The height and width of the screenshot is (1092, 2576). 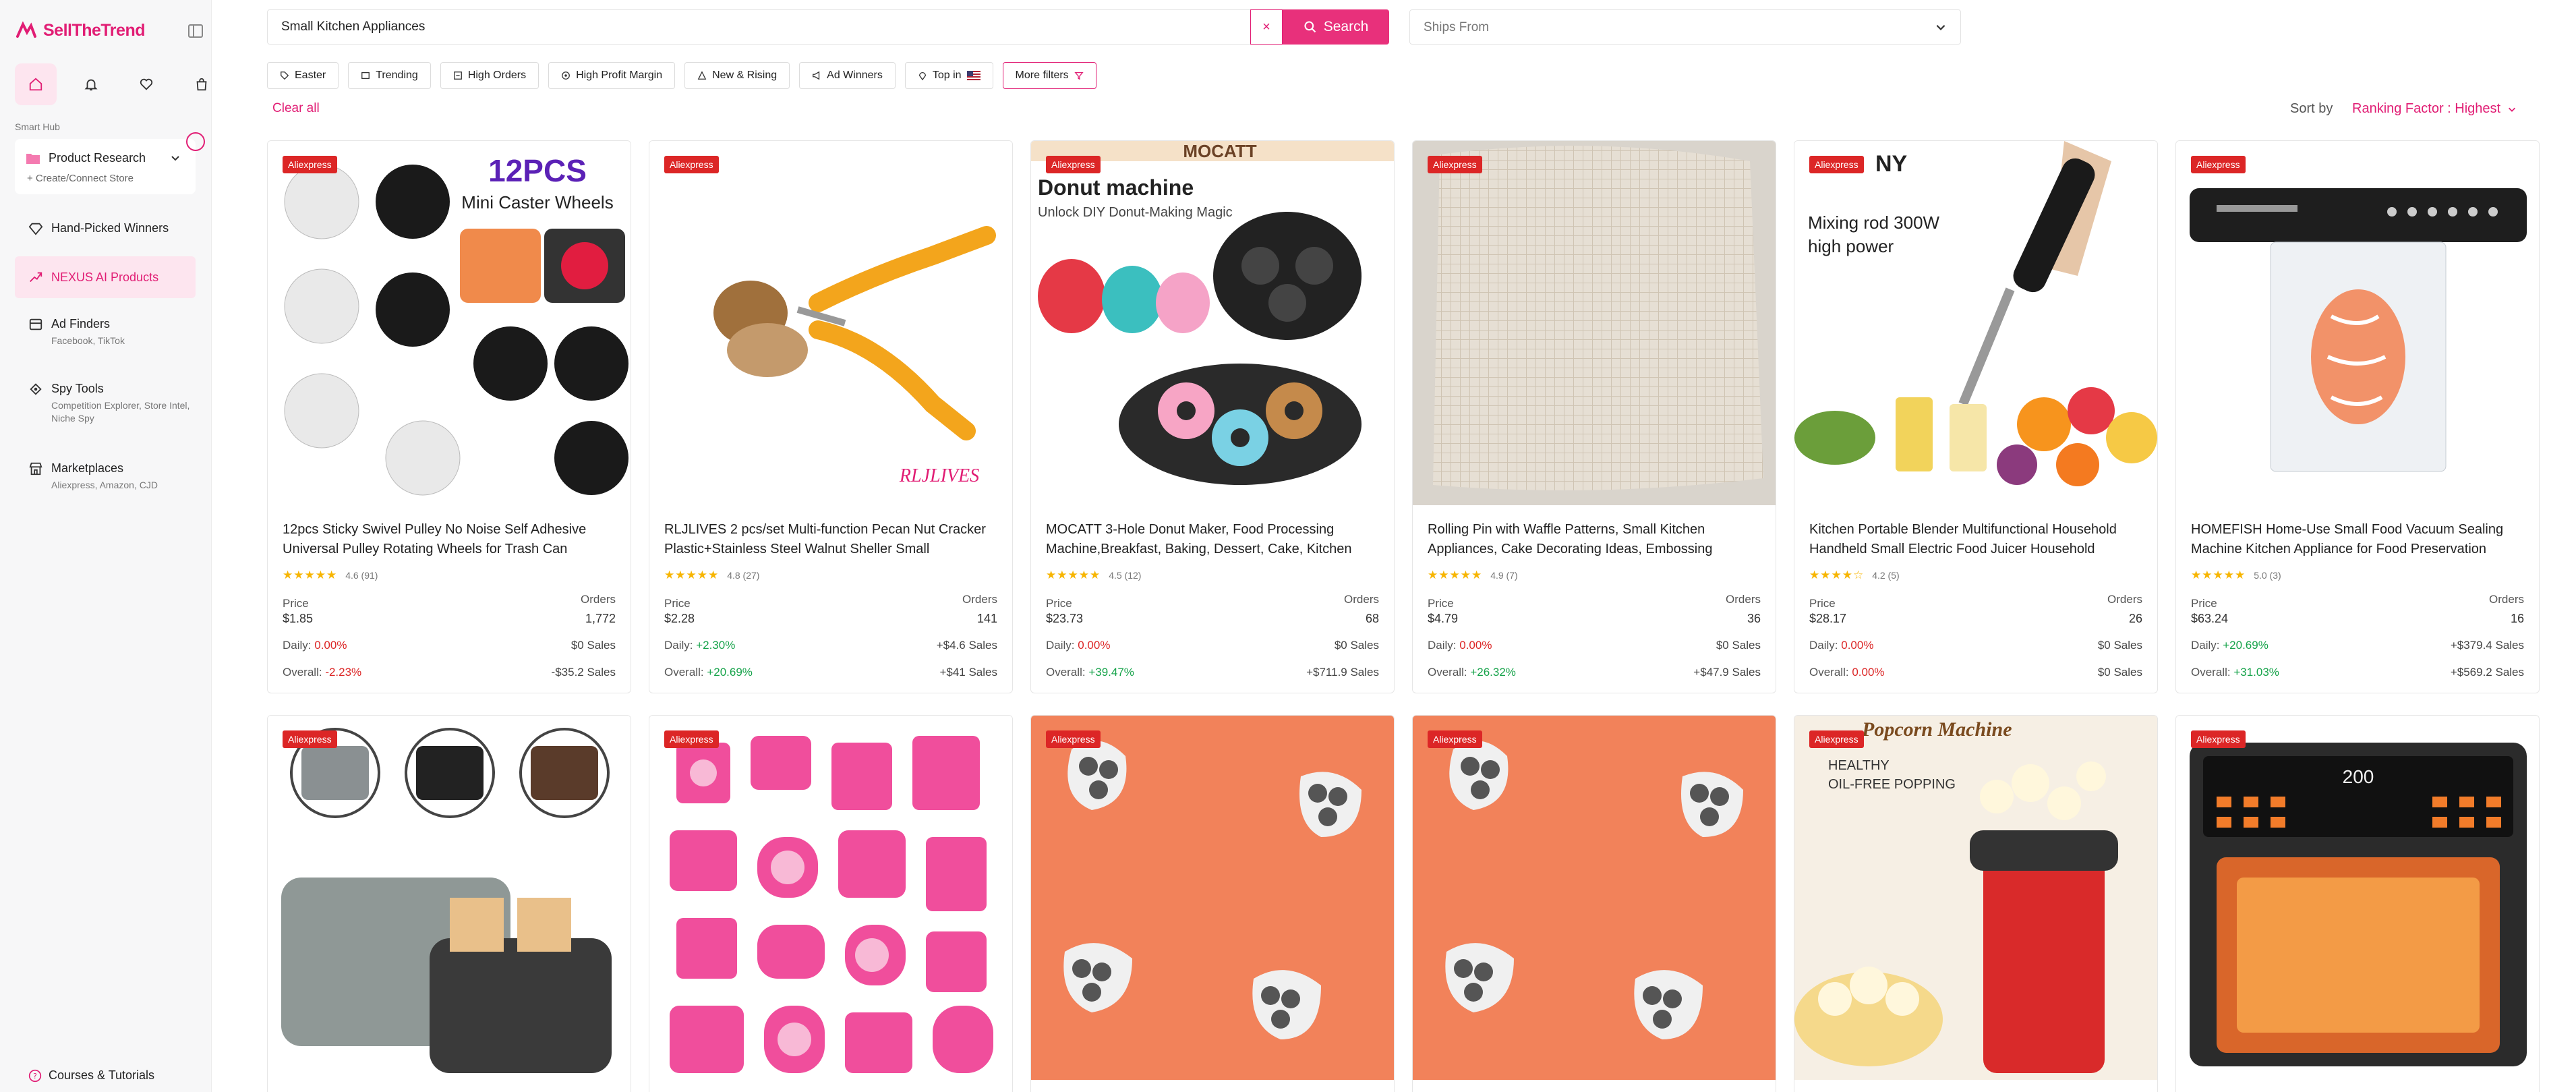 I want to click on favorites-button, so click(x=146, y=84).